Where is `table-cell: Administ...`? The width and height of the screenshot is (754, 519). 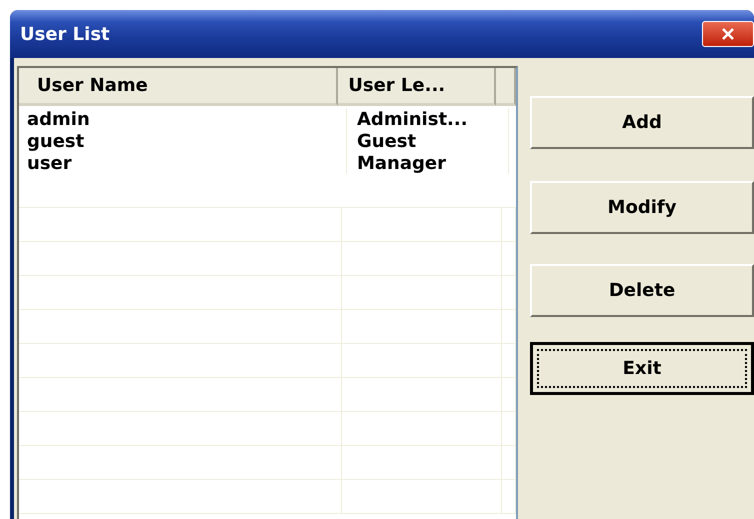 table-cell: Administ... is located at coordinates (428, 119).